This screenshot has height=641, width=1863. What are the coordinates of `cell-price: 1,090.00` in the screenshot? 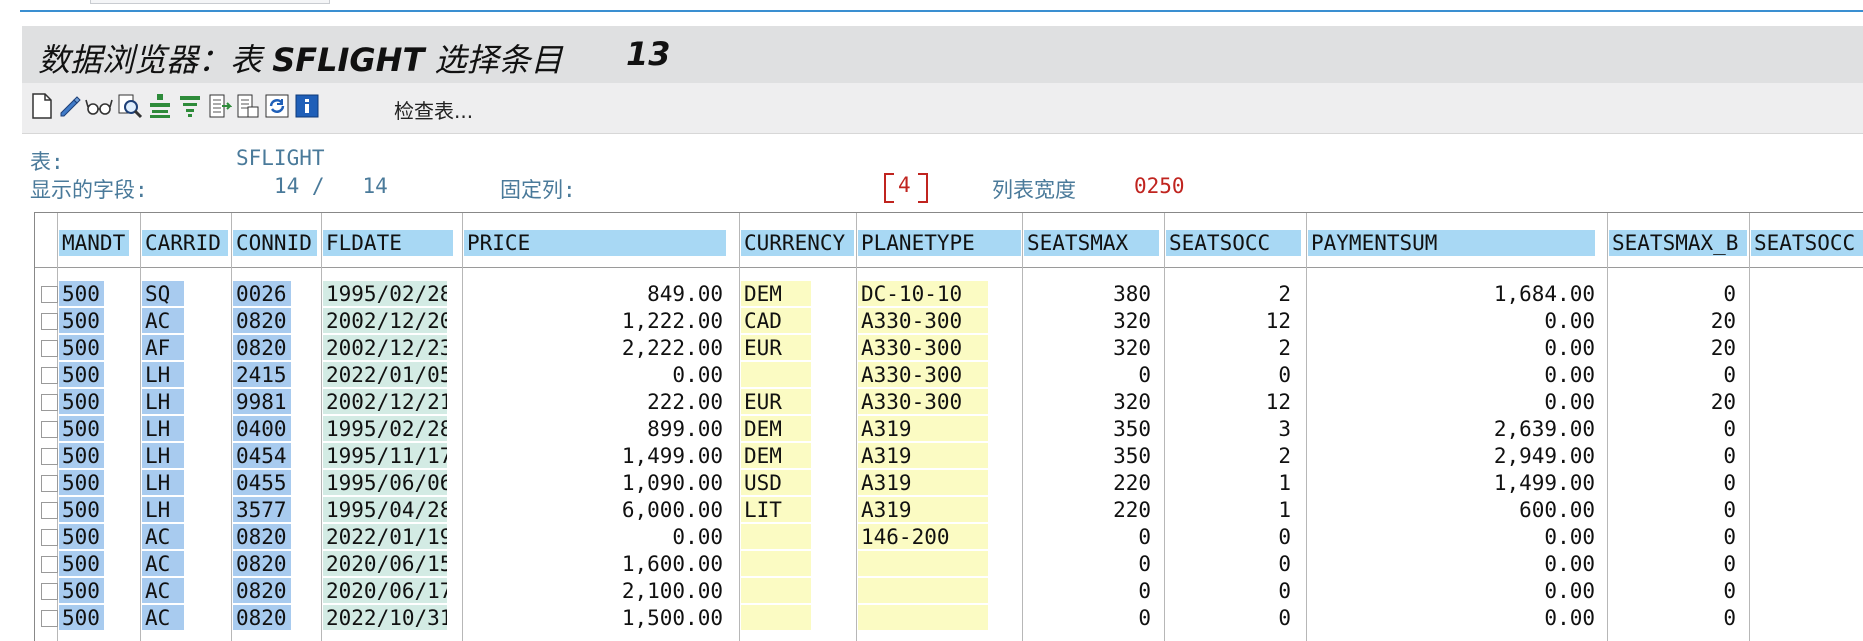 It's located at (595, 482).